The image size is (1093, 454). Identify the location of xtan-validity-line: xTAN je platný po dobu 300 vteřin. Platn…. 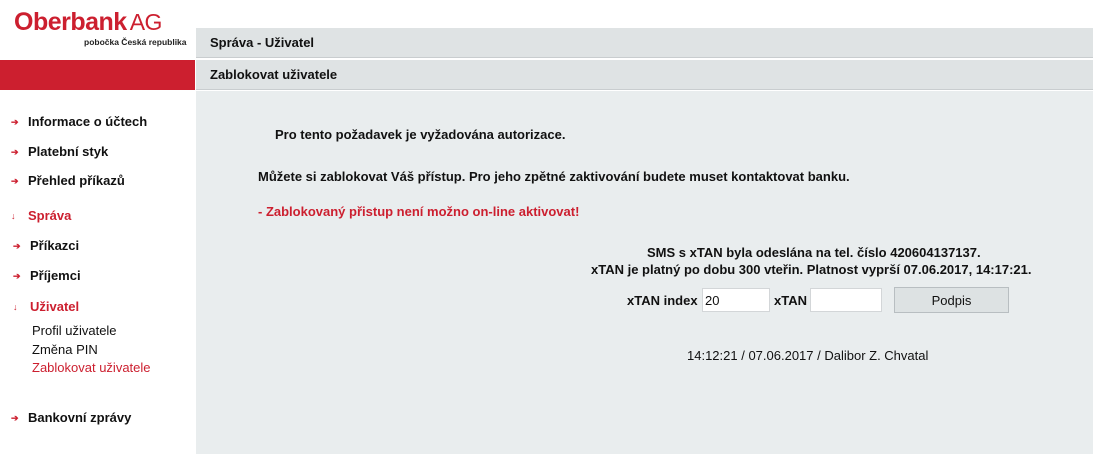
(811, 269).